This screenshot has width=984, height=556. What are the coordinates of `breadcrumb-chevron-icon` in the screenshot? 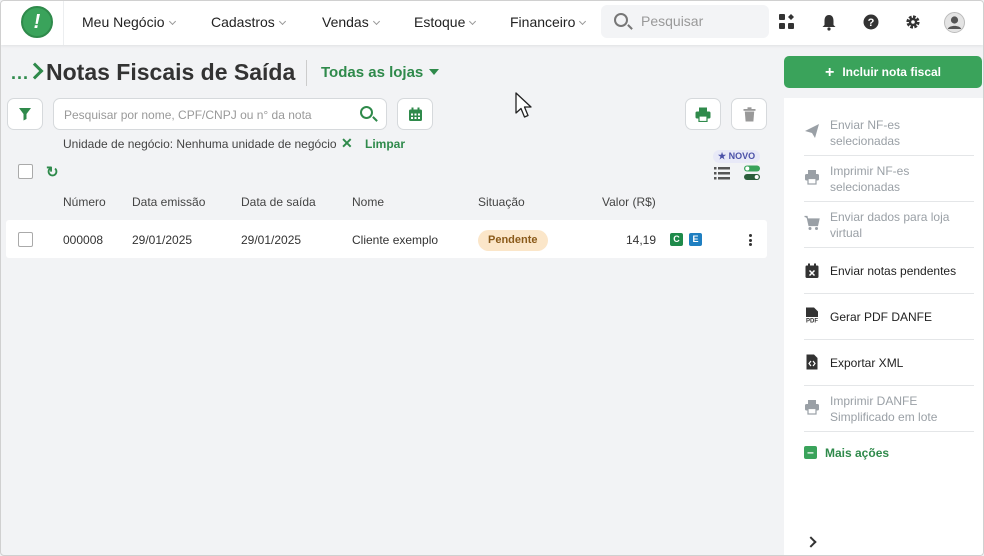 It's located at (35, 71).